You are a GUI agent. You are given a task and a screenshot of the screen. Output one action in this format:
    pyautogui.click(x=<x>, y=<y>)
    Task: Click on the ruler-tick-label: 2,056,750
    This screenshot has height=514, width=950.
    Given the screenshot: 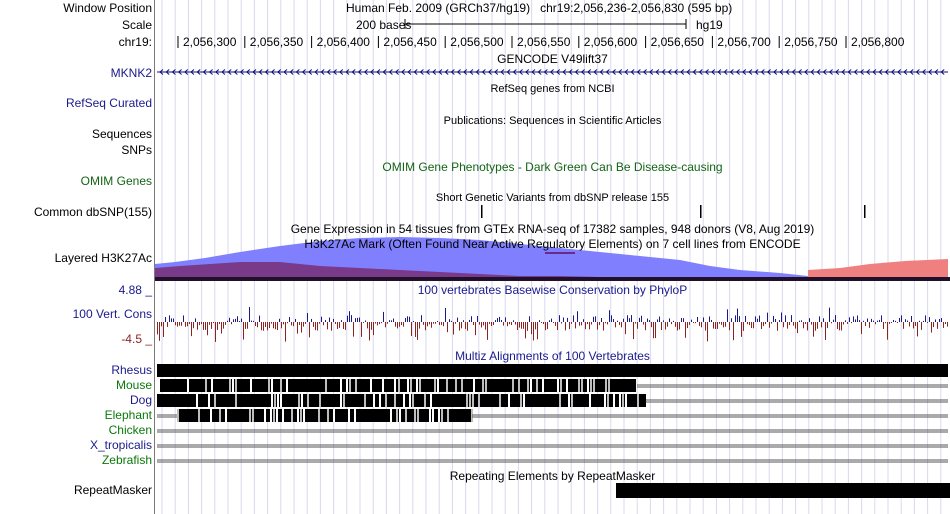 What is the action you would take?
    pyautogui.click(x=811, y=42)
    